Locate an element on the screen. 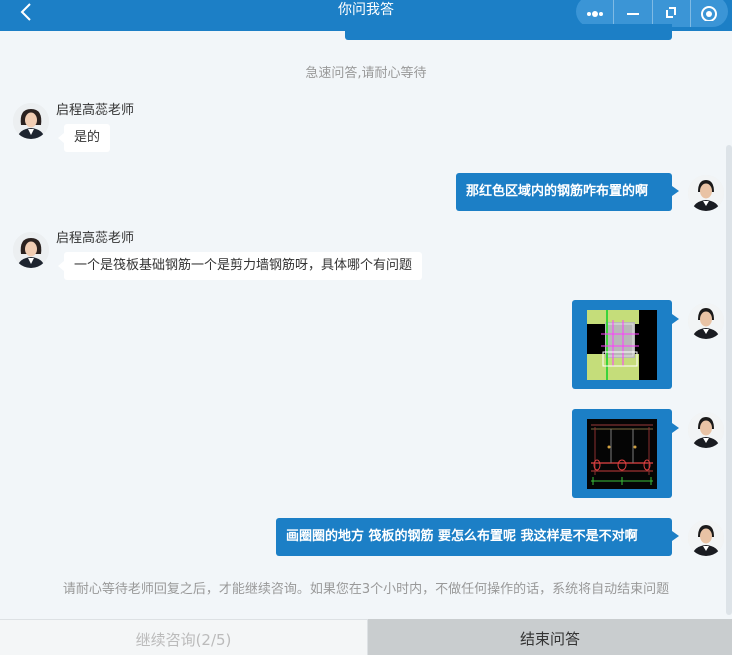 This screenshot has height=655, width=732. restore-button is located at coordinates (672, 13).